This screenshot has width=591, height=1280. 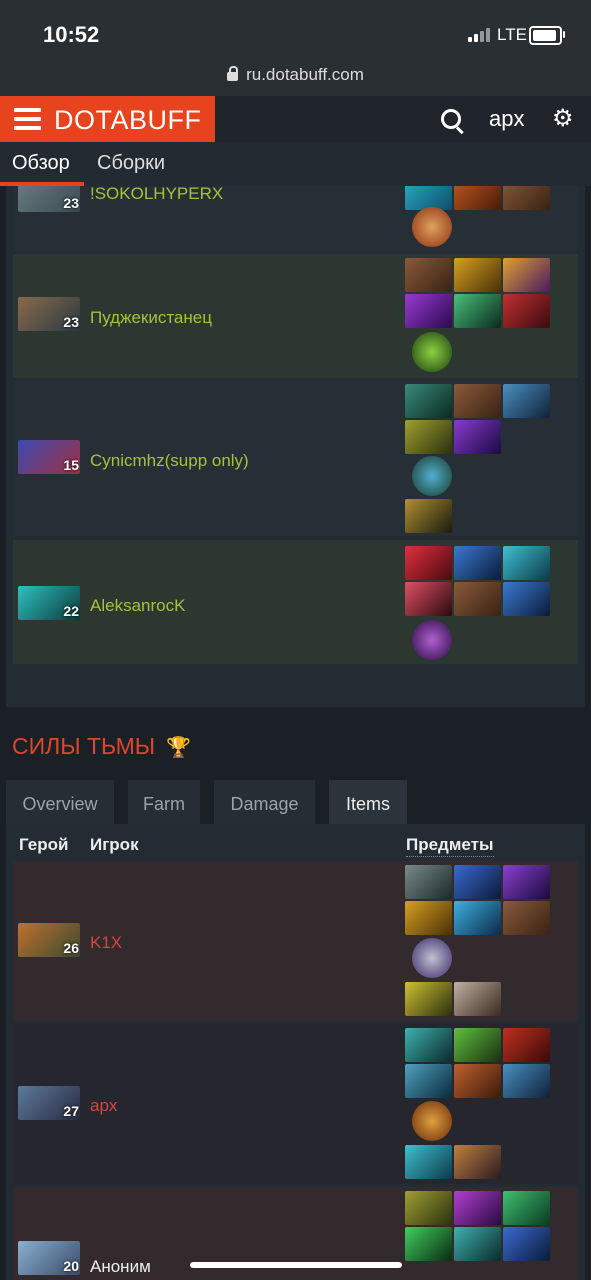 What do you see at coordinates (295, 602) in the screenshot?
I see `table-row: 22 AleksanrocK` at bounding box center [295, 602].